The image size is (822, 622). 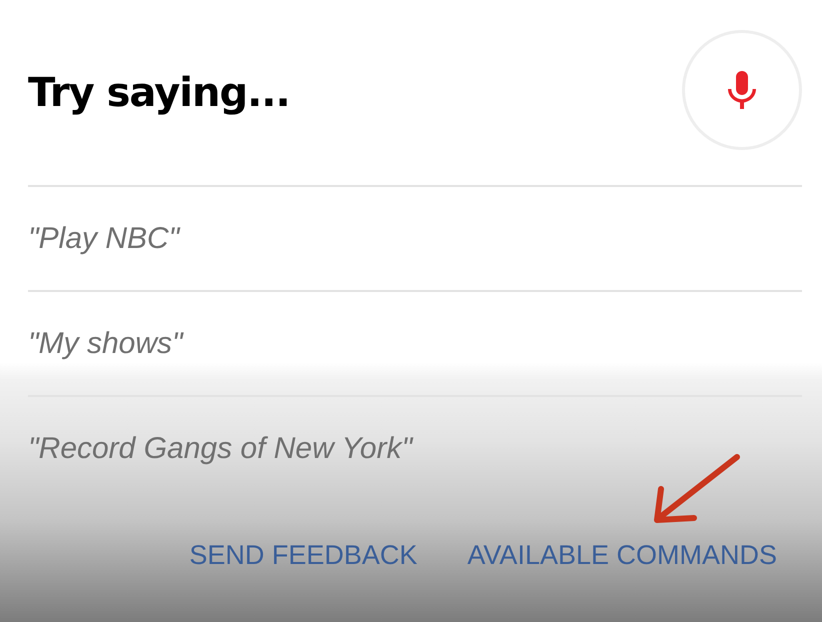 I want to click on action-link: AVAILABLE COMMANDS, so click(x=622, y=555).